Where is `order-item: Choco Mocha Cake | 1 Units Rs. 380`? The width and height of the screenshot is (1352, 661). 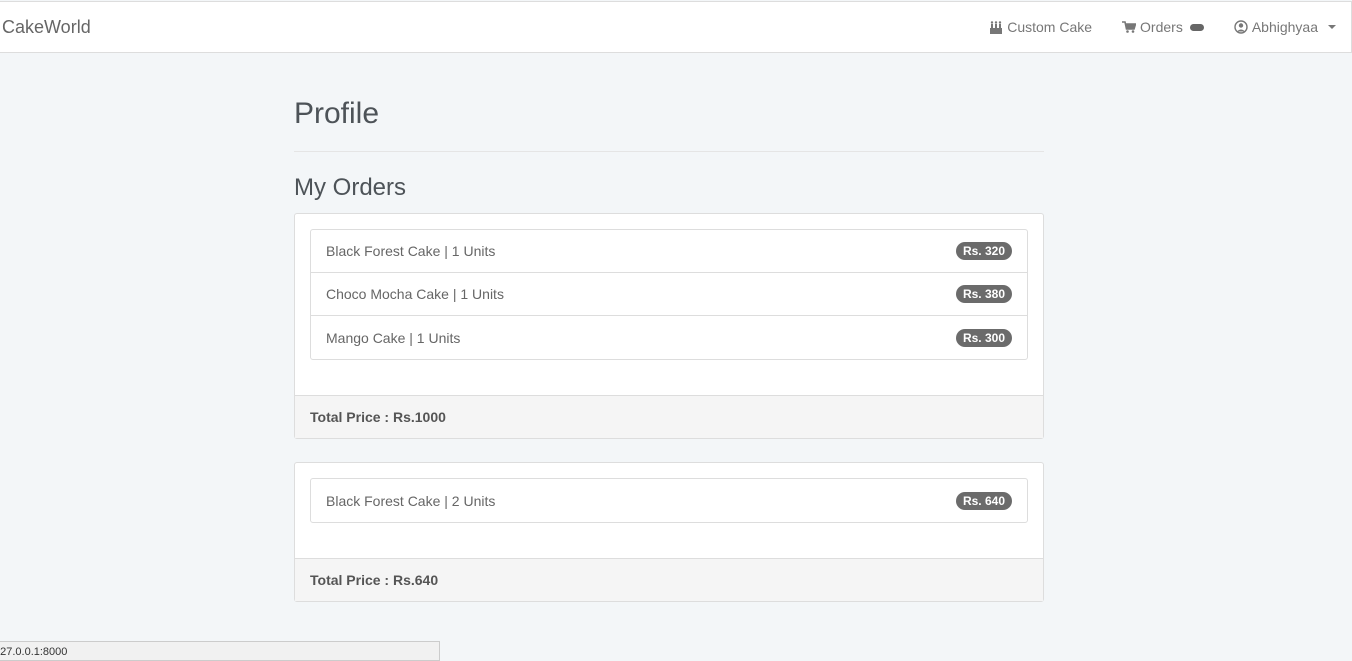
order-item: Choco Mocha Cake | 1 Units Rs. 380 is located at coordinates (669, 294).